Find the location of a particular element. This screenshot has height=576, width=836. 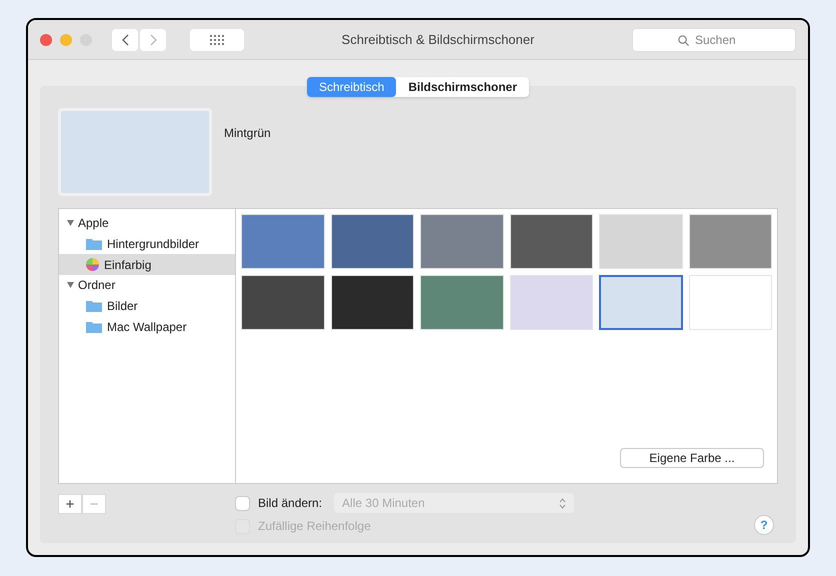

source-item: Hintergrundbilder is located at coordinates (147, 243).